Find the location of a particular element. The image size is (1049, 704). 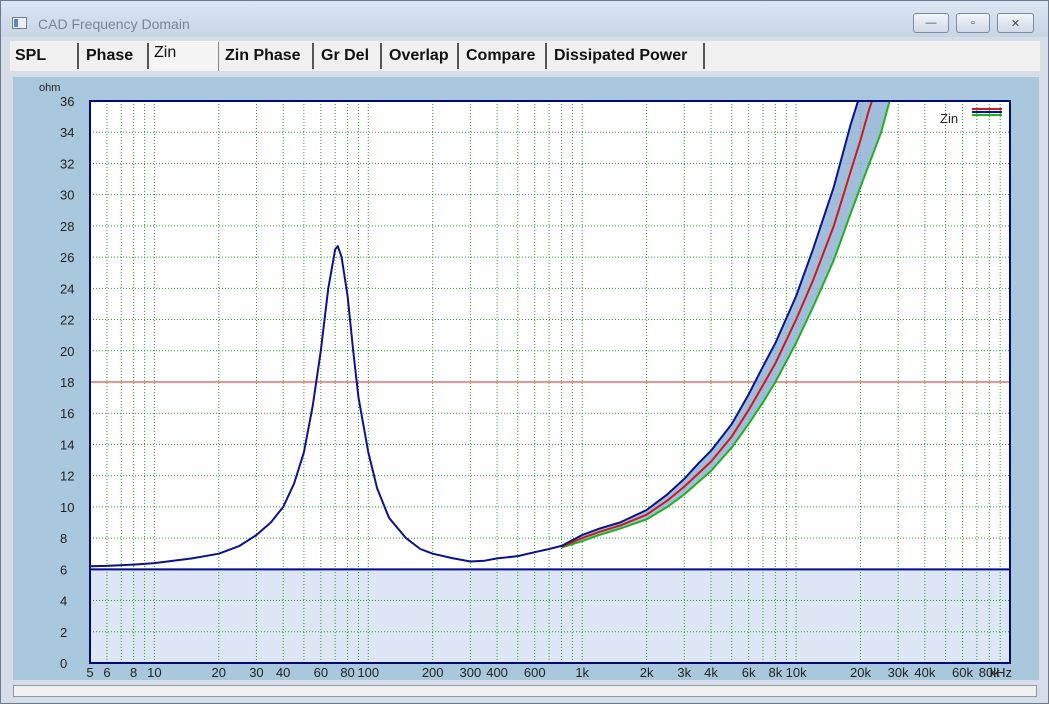

x-tick-label: 400 is located at coordinates (497, 672).